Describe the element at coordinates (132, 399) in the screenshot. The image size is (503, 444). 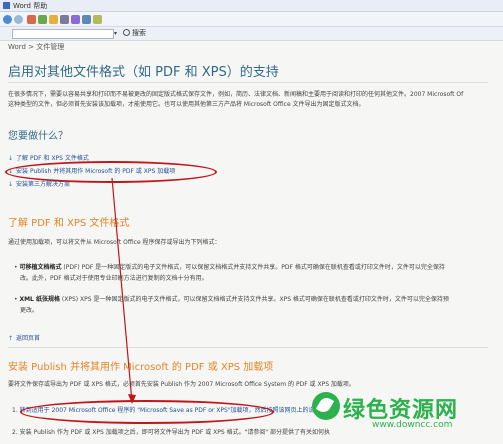
I see `annotation-arrowhead` at that location.